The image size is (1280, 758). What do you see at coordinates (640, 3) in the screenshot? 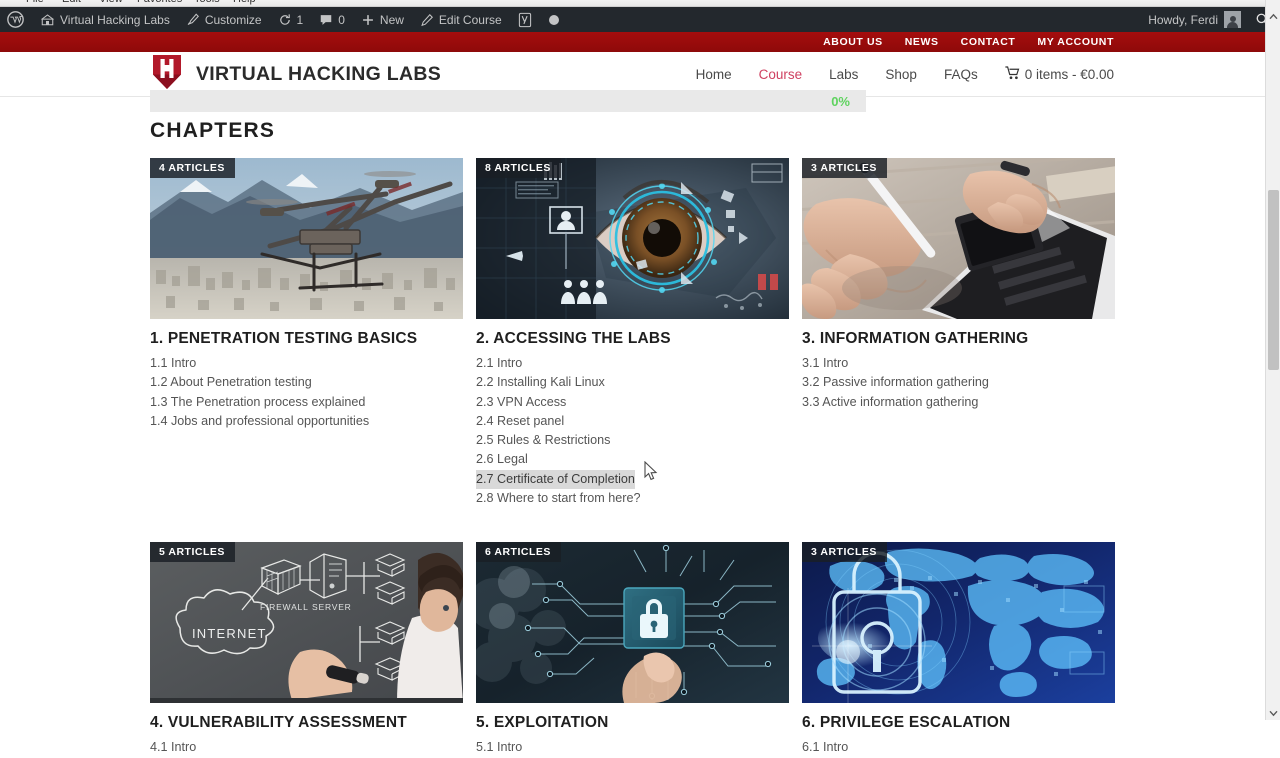
I see `browser-menu-bar: File Edit View Favorites Tools Help` at bounding box center [640, 3].